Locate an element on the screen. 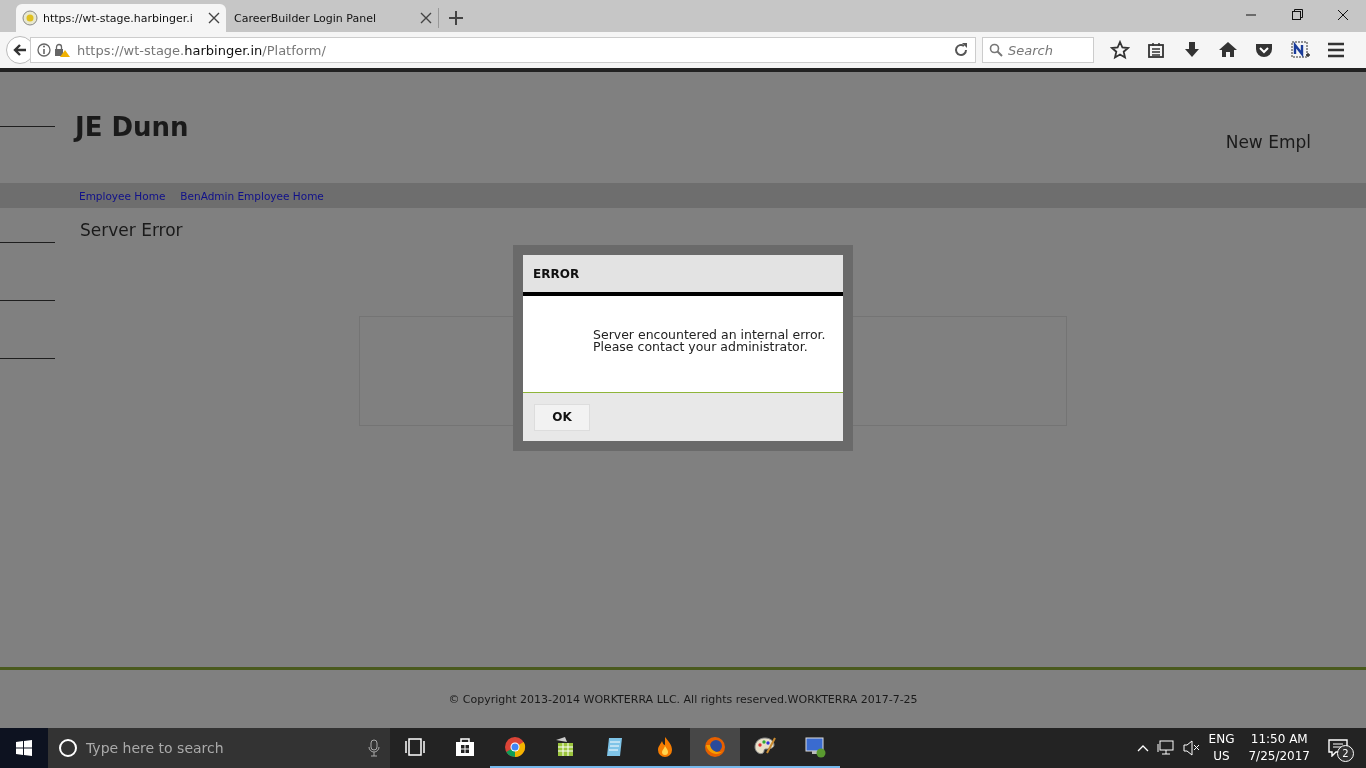 This screenshot has height=768, width=1366. dialog-title: ERROR is located at coordinates (683, 275).